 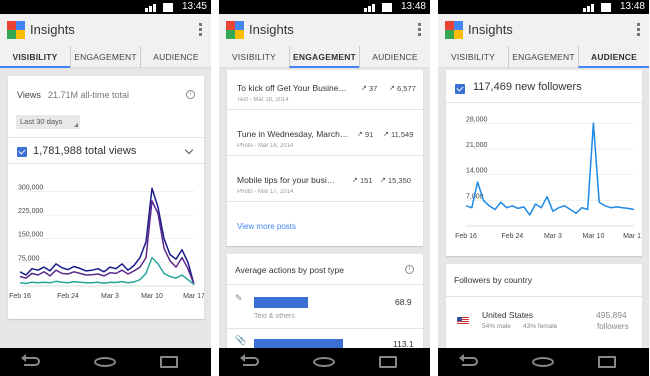 I want to click on post-meta: Photo - Mar 17, 2014, so click(x=265, y=192).